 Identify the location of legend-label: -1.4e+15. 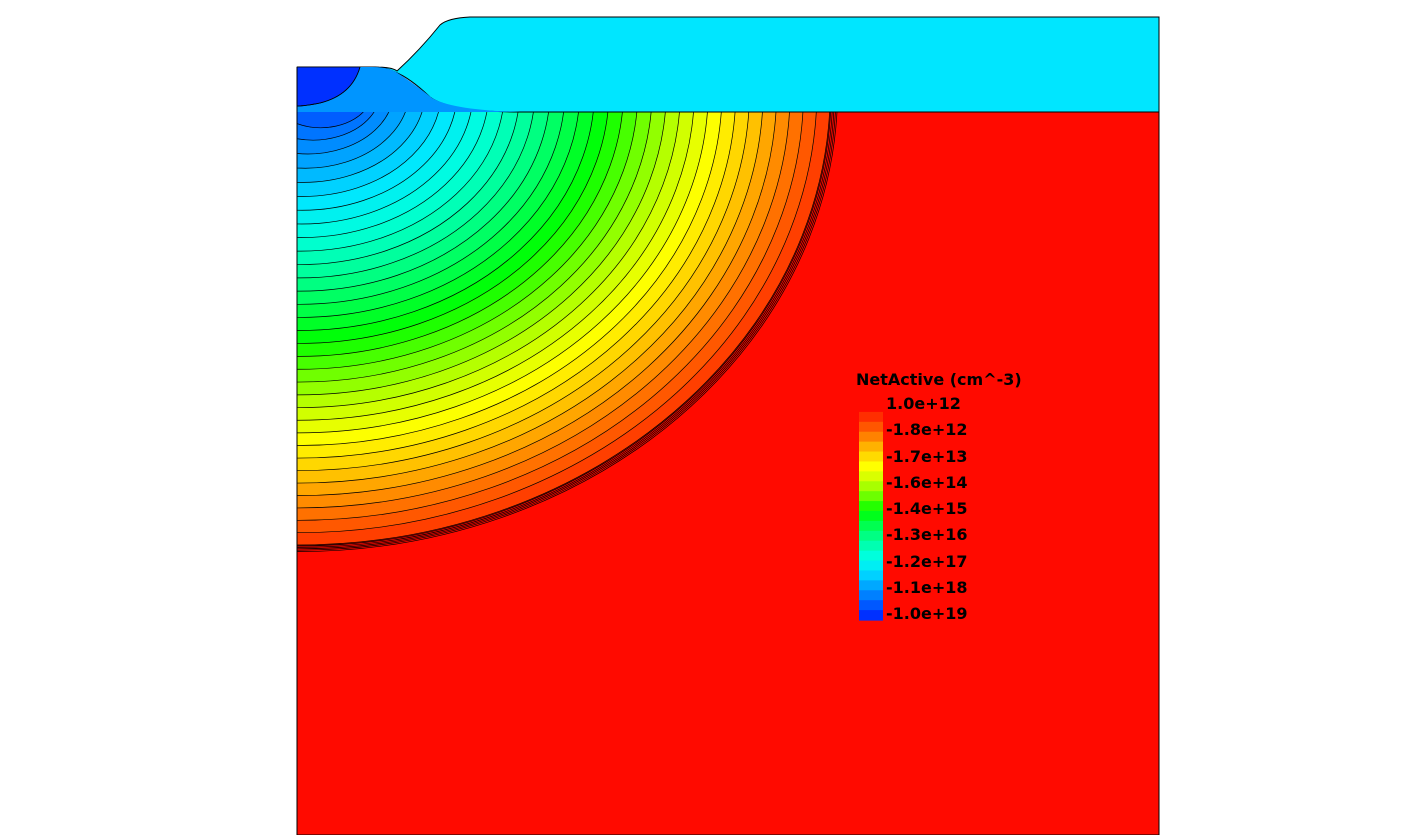
(927, 508).